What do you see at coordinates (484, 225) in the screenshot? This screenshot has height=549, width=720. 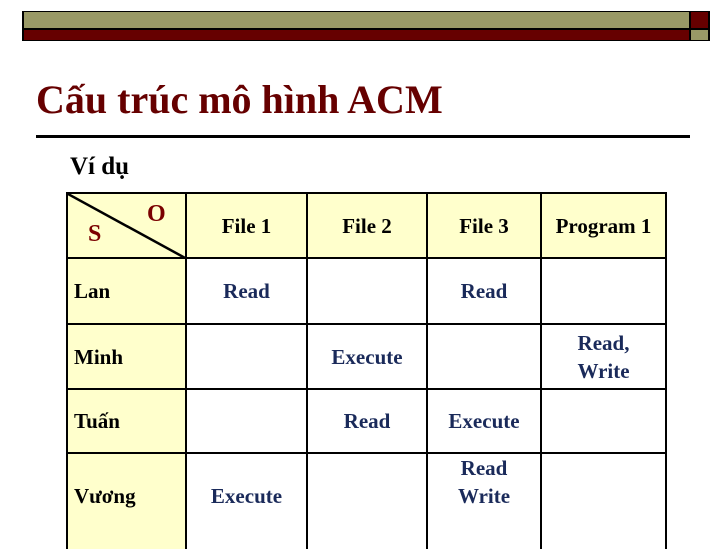 I see `column-header: File 3` at bounding box center [484, 225].